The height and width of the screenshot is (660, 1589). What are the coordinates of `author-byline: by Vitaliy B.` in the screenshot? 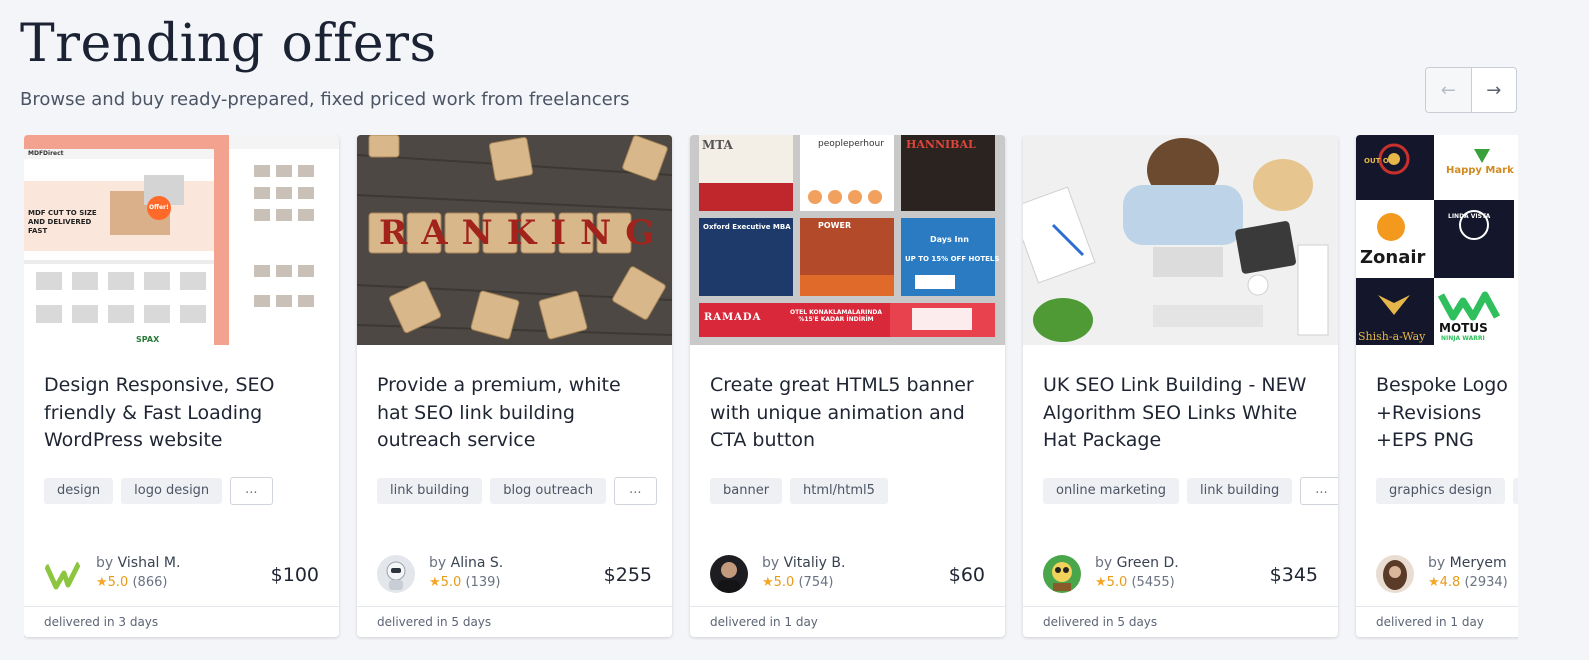 It's located at (803, 563).